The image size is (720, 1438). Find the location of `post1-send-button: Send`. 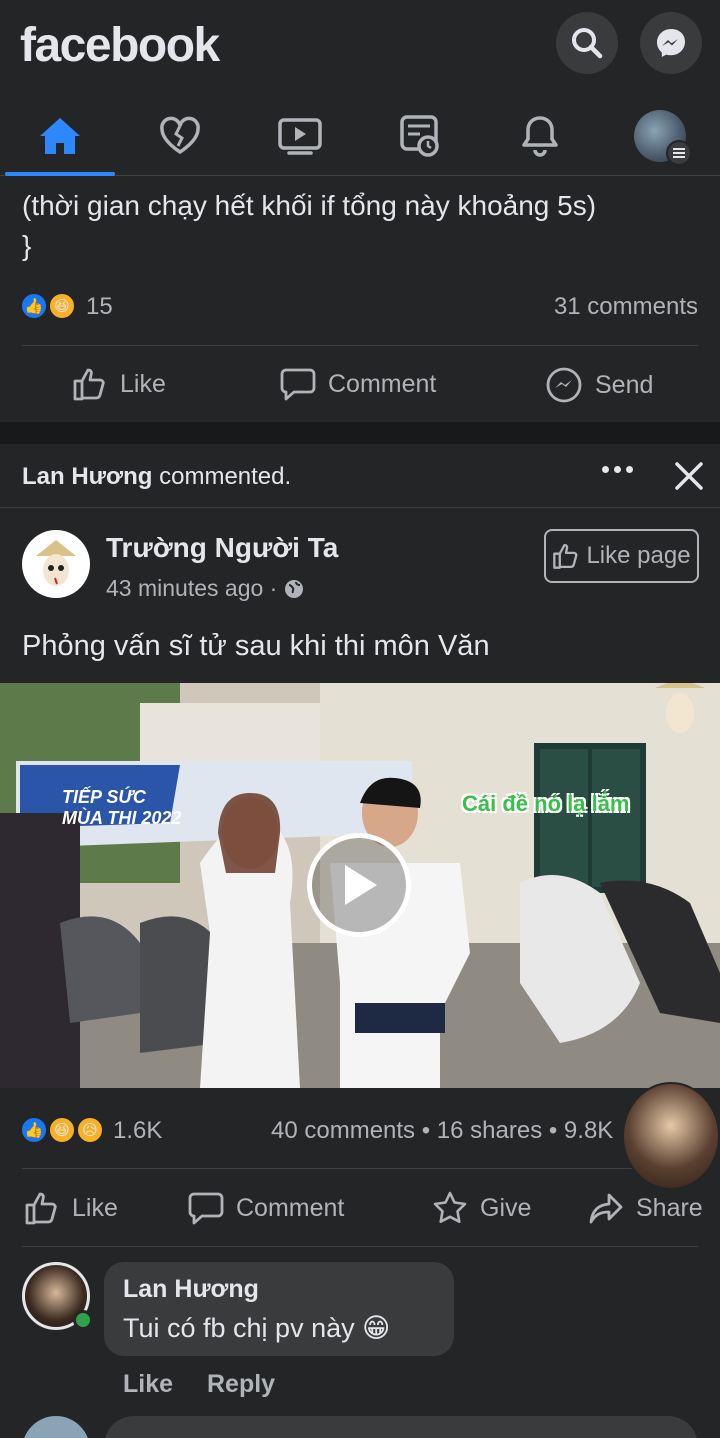

post1-send-button: Send is located at coordinates (599, 385).